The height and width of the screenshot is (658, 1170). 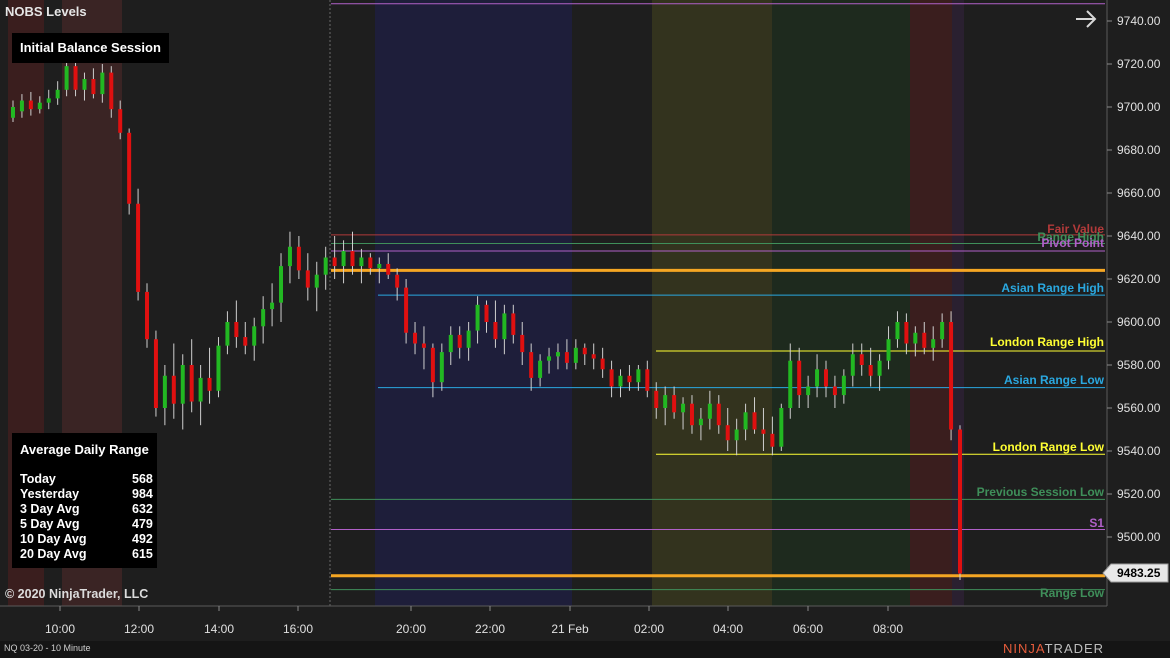 What do you see at coordinates (1139, 193) in the screenshot?
I see `y-tick-label: 9660.00` at bounding box center [1139, 193].